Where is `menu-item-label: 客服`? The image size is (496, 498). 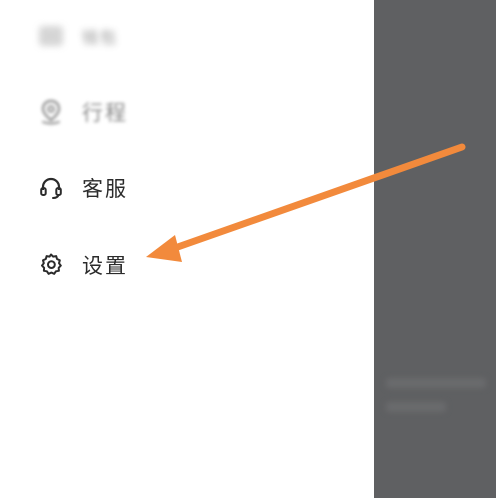
menu-item-label: 客服 is located at coordinates (105, 189).